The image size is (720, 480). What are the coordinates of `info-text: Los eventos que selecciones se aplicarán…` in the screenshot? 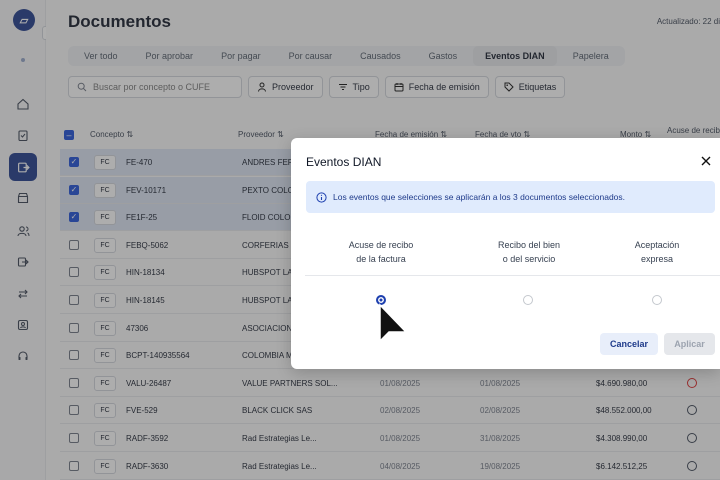 It's located at (479, 197).